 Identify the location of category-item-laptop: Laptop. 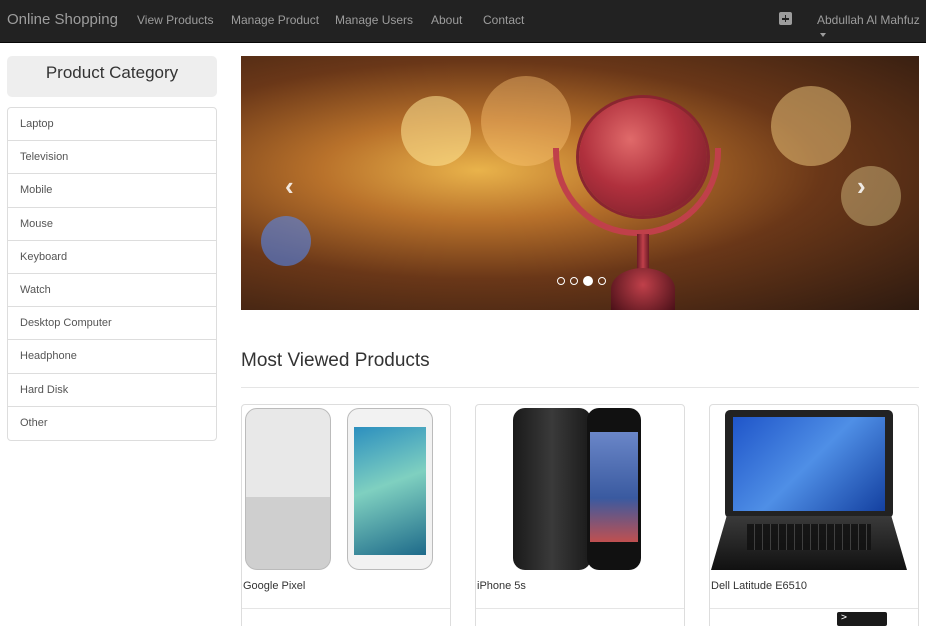
(112, 125).